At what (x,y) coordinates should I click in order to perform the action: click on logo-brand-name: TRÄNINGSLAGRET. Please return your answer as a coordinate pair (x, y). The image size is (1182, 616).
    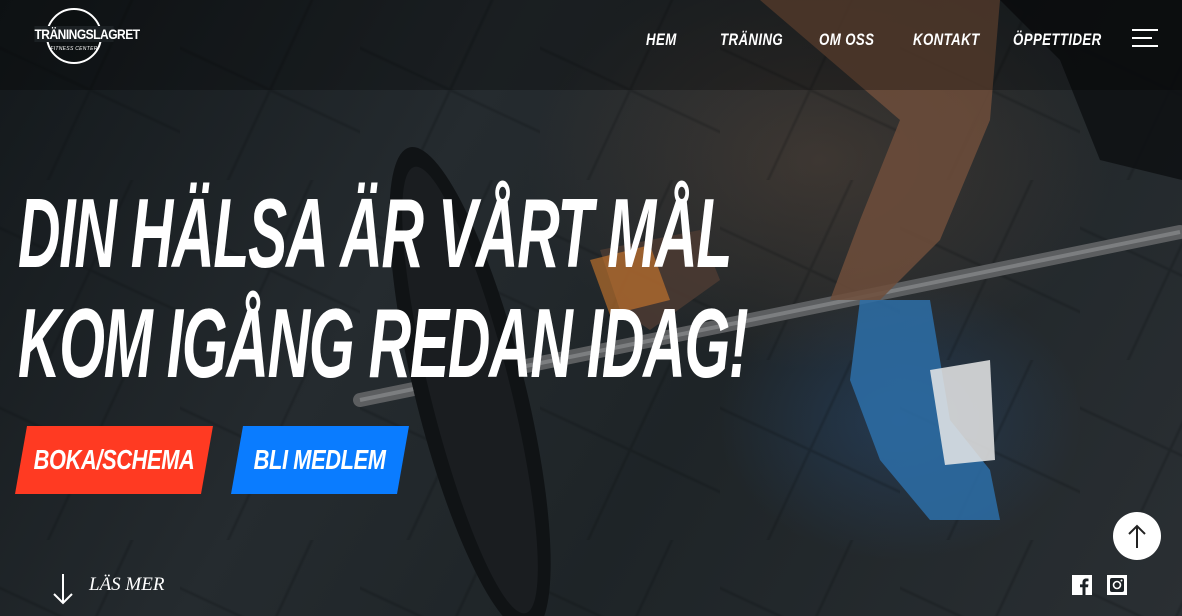
    Looking at the image, I should click on (87, 34).